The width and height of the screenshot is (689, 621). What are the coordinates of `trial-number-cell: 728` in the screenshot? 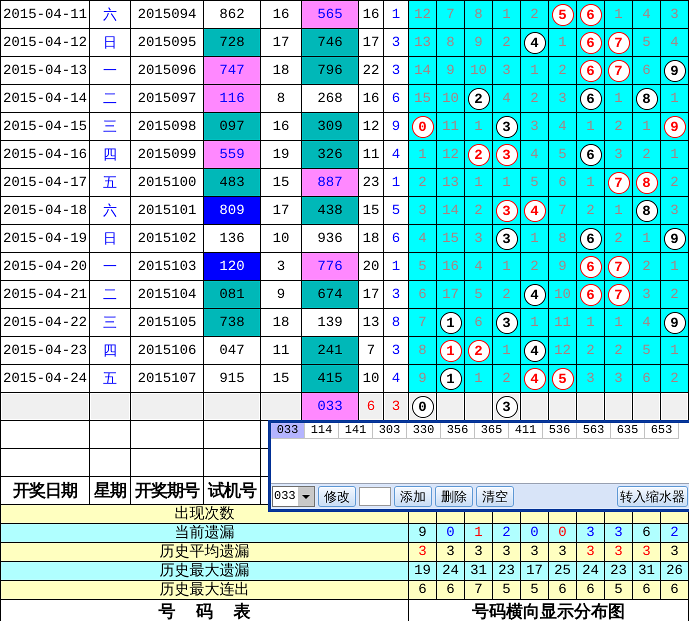 It's located at (232, 42).